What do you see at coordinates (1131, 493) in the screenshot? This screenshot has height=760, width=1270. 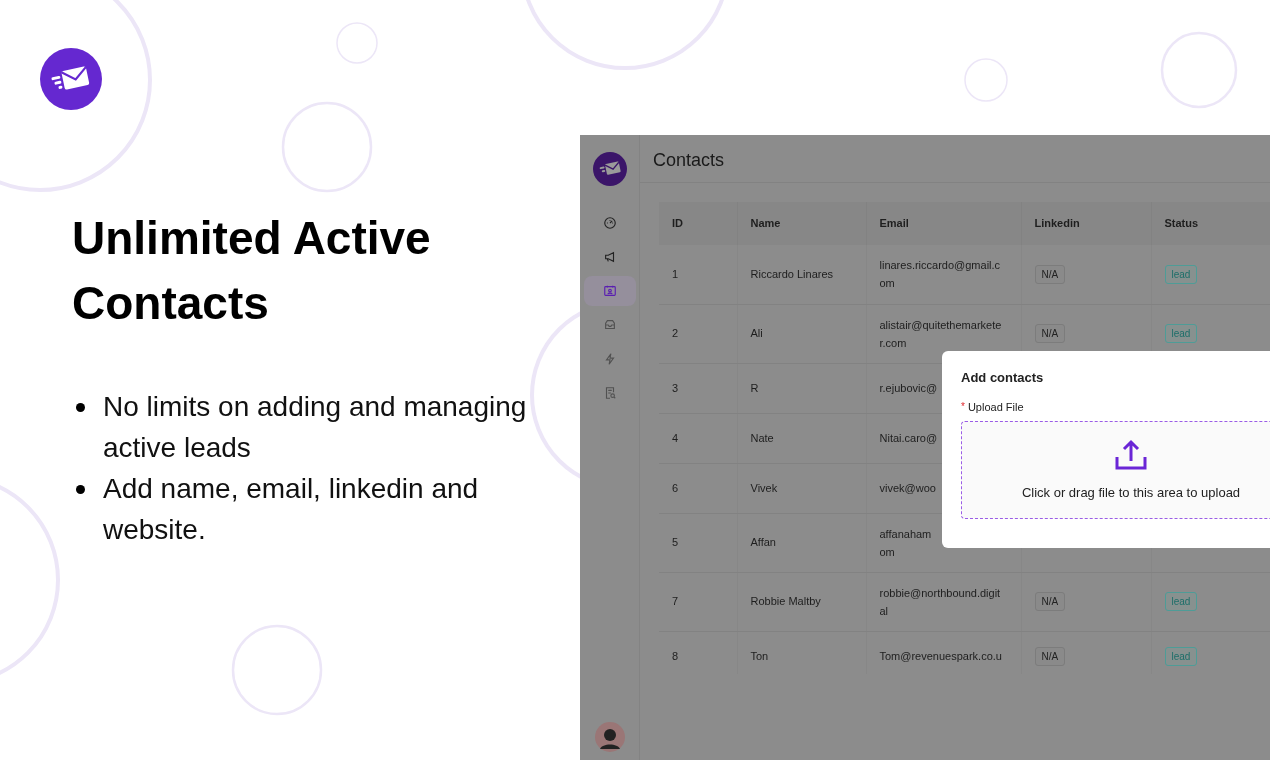 I see `dropzone-text: Click or drag file to this area to upload` at bounding box center [1131, 493].